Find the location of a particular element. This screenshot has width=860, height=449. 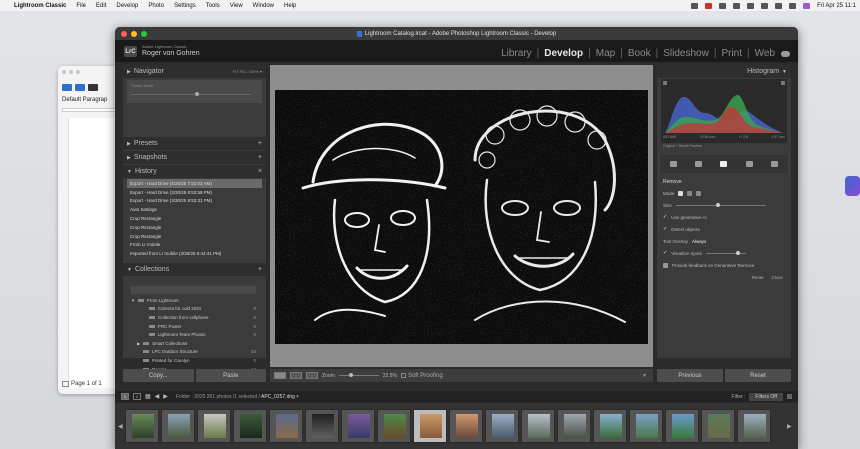

presets-header: ▶ Presets + is located at coordinates (194, 143).